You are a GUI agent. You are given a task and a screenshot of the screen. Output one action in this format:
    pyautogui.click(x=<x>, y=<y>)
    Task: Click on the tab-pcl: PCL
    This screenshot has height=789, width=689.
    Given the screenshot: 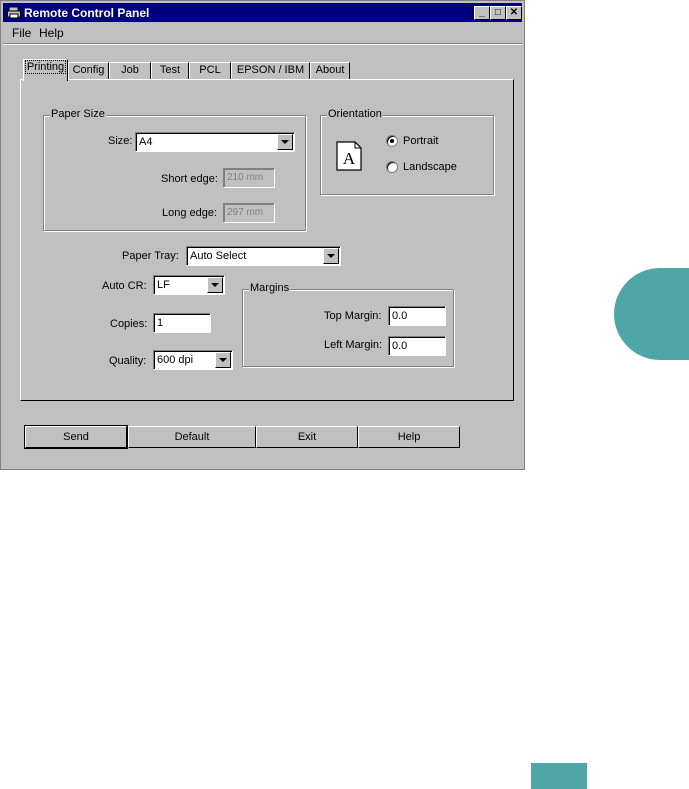 What is the action you would take?
    pyautogui.click(x=210, y=70)
    